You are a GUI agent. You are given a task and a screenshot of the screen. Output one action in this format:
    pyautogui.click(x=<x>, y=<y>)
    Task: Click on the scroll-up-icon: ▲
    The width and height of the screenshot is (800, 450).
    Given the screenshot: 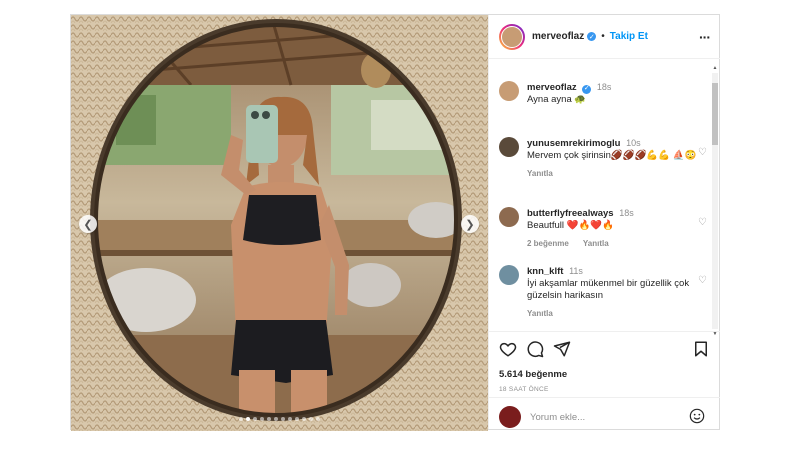 What is the action you would take?
    pyautogui.click(x=715, y=68)
    